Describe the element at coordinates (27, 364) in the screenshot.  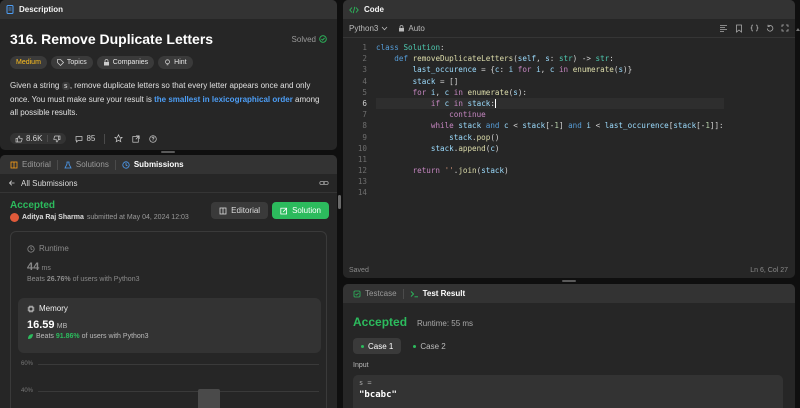
I see `chart-tick-60: 60%` at that location.